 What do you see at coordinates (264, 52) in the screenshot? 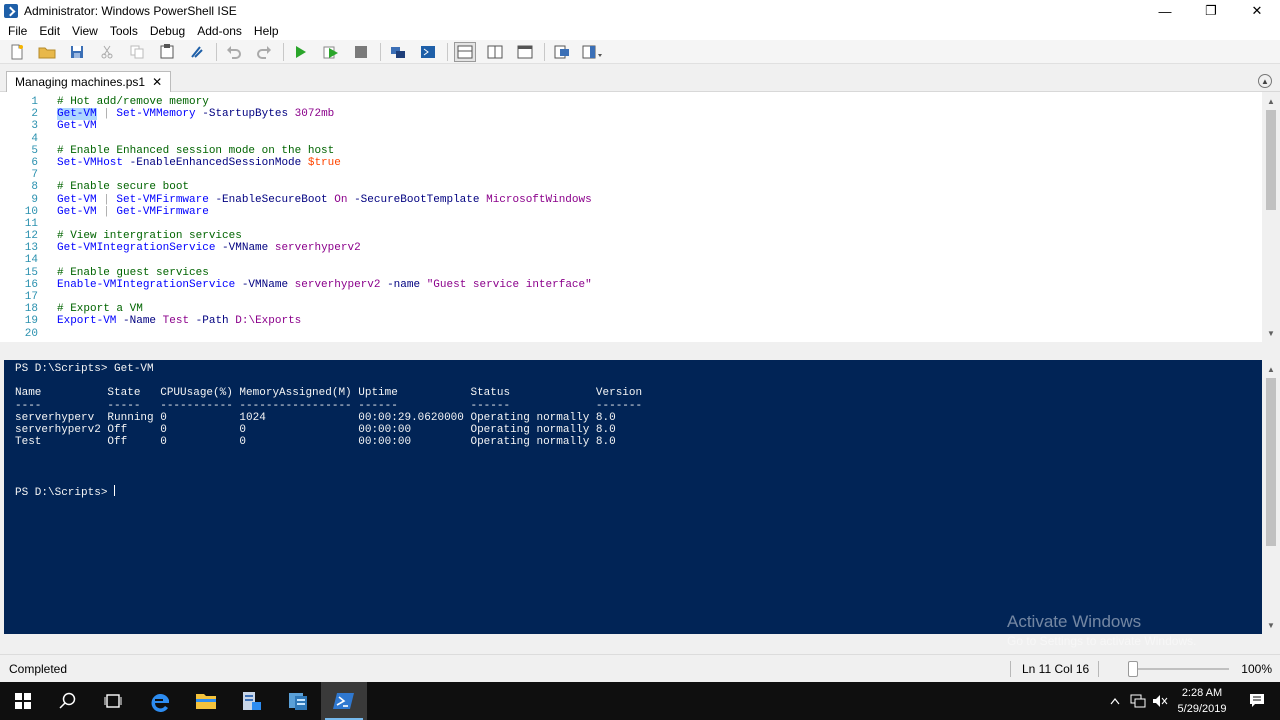
I see `redo-button` at bounding box center [264, 52].